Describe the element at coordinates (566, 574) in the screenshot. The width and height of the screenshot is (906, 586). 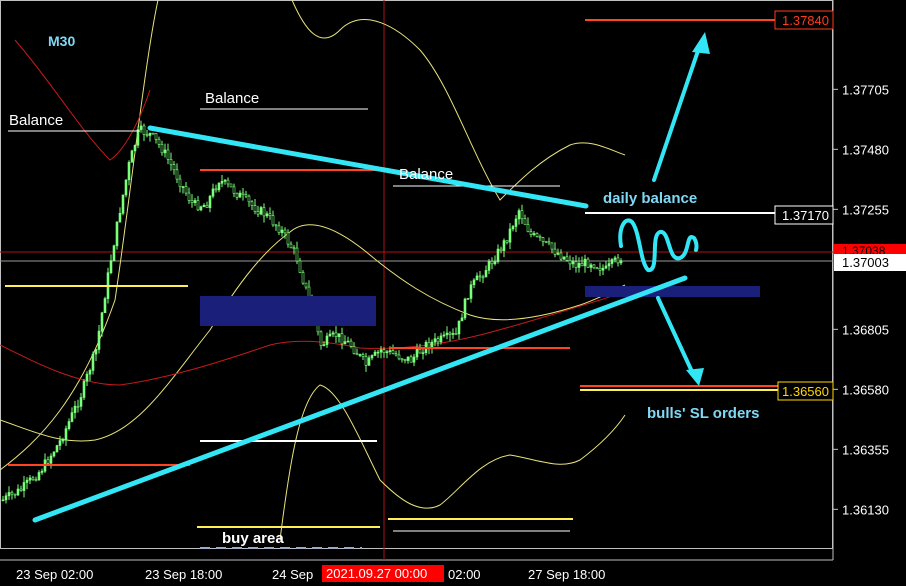
I see `x-tick-4: 27 Sep 18:00` at that location.